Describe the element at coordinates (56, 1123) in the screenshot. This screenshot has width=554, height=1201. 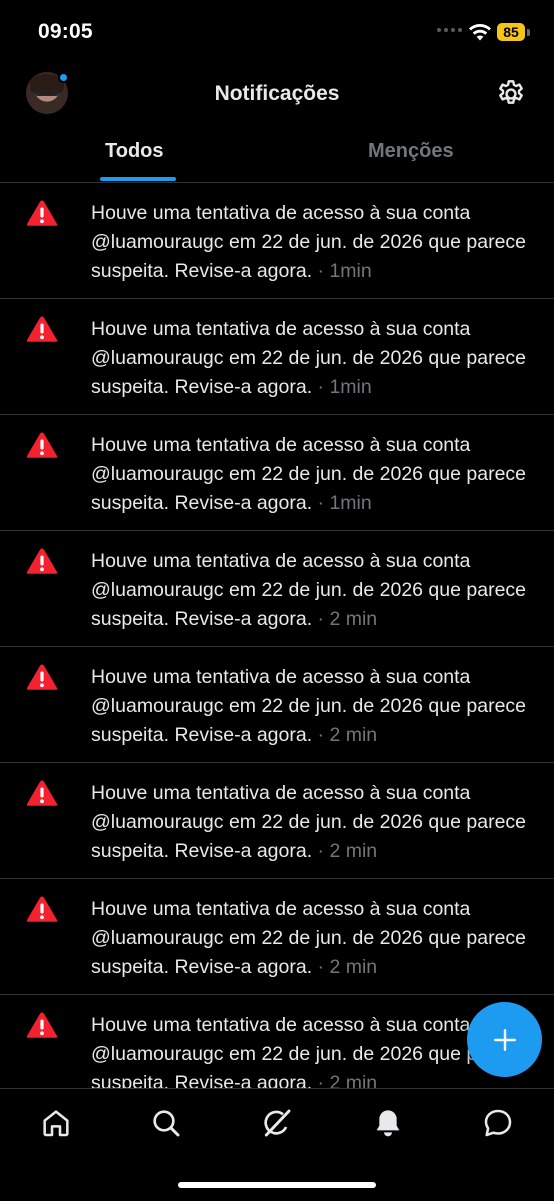
I see `home-icon` at that location.